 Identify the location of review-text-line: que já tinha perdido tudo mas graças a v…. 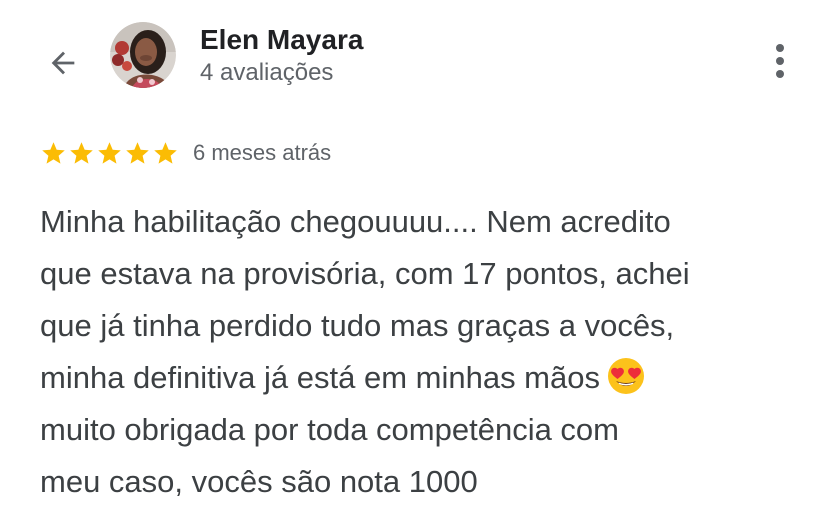
(357, 325).